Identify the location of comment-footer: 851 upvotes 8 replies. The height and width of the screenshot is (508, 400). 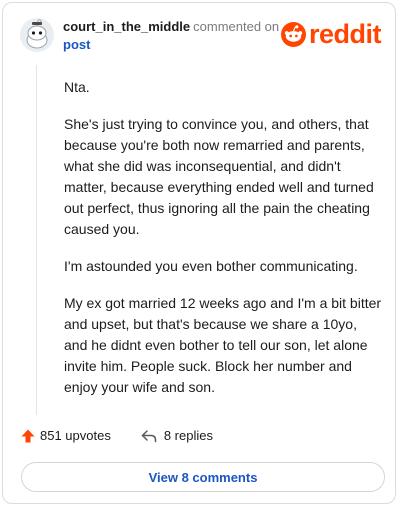
(117, 435).